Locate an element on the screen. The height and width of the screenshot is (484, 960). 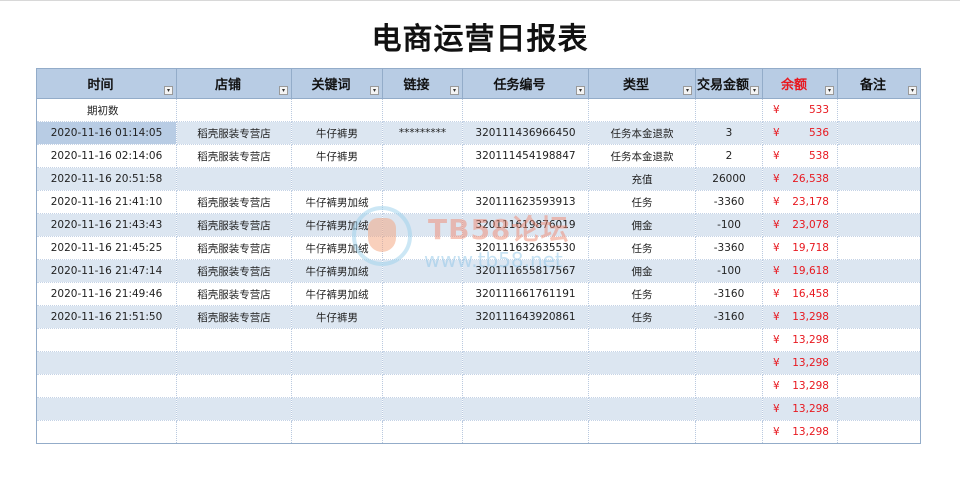
cell-balance: ¥536 is located at coordinates (800, 133).